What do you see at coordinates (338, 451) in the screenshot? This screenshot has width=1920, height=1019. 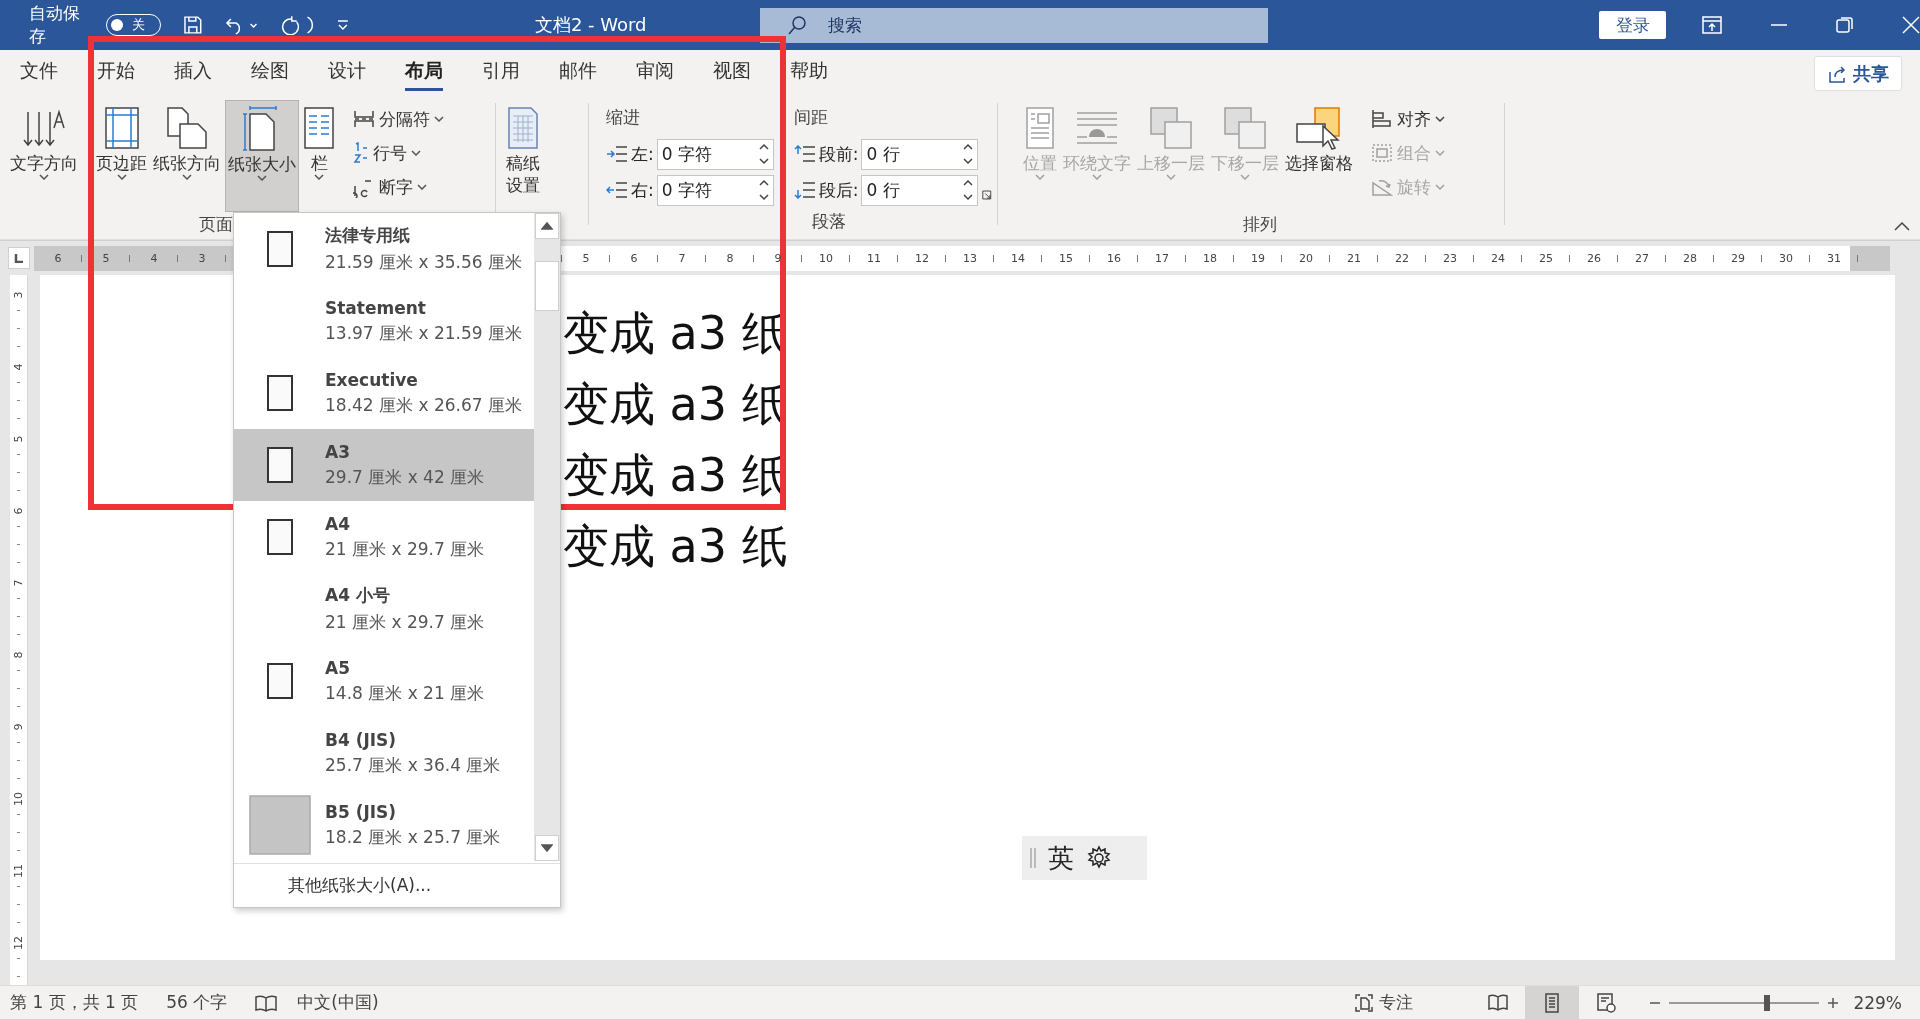 I see `paper-size-name: A3` at bounding box center [338, 451].